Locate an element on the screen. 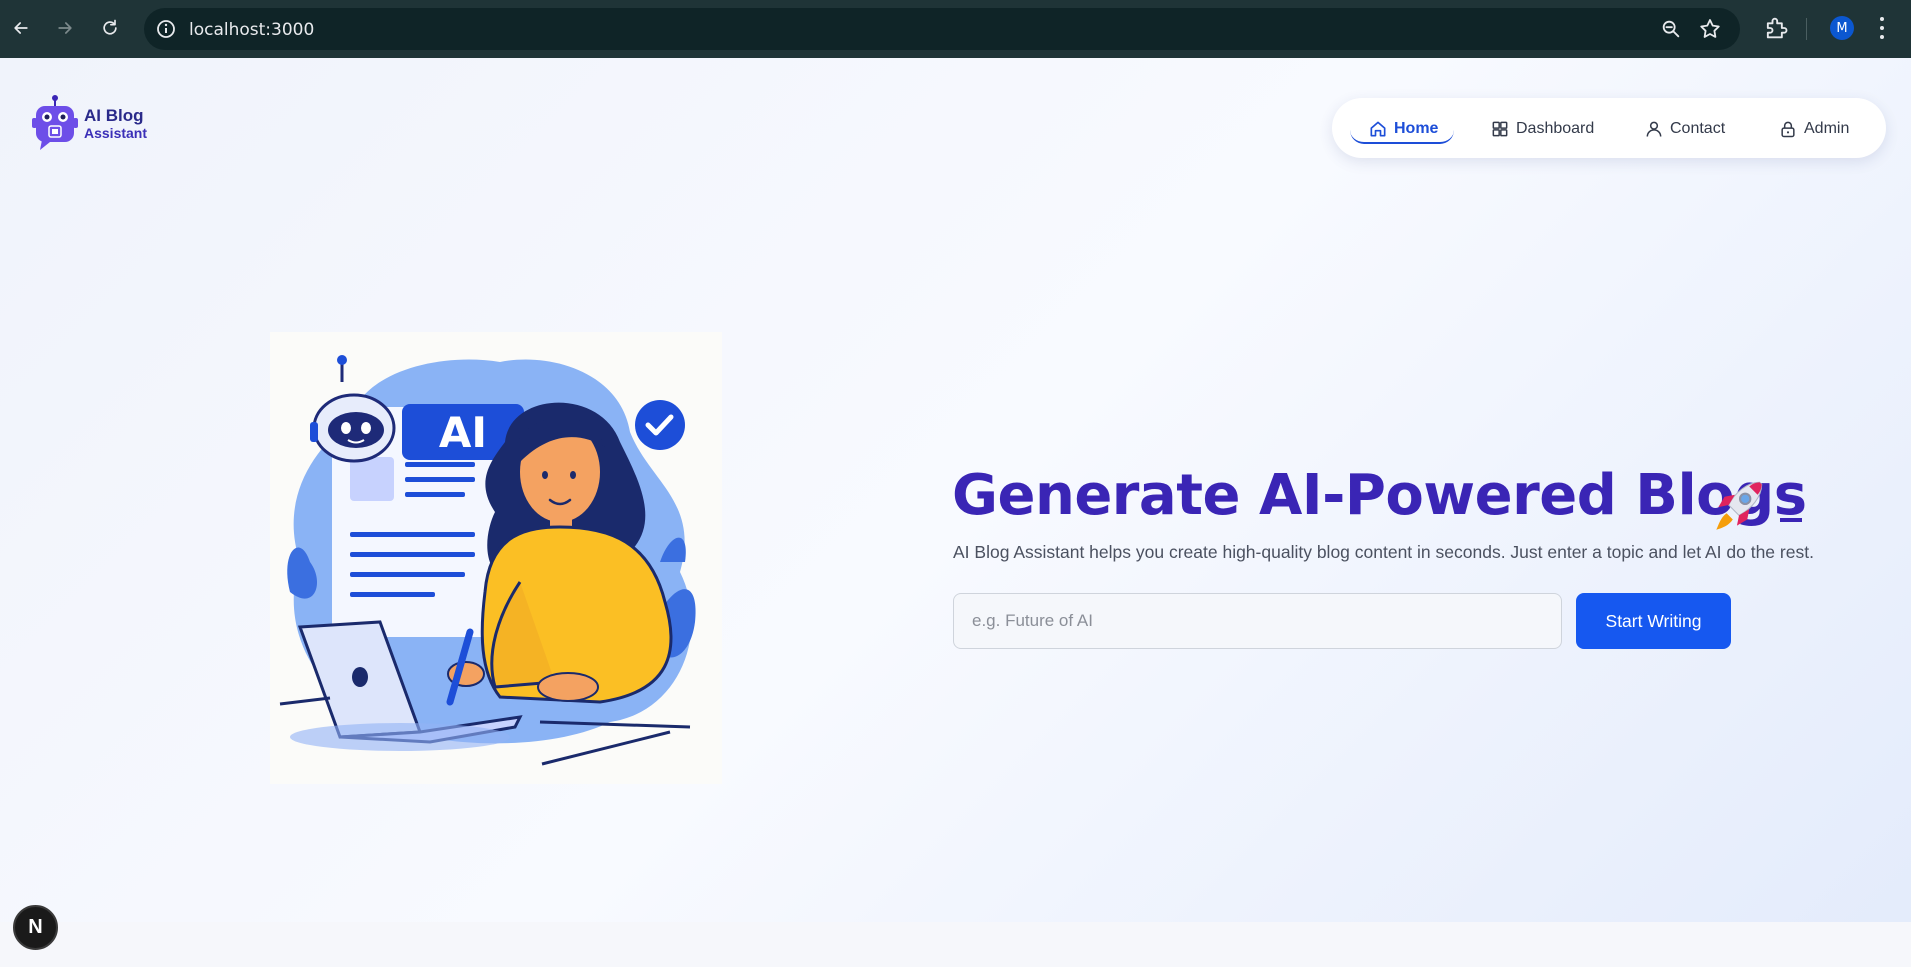 The width and height of the screenshot is (1911, 967). user-icon is located at coordinates (1654, 129).